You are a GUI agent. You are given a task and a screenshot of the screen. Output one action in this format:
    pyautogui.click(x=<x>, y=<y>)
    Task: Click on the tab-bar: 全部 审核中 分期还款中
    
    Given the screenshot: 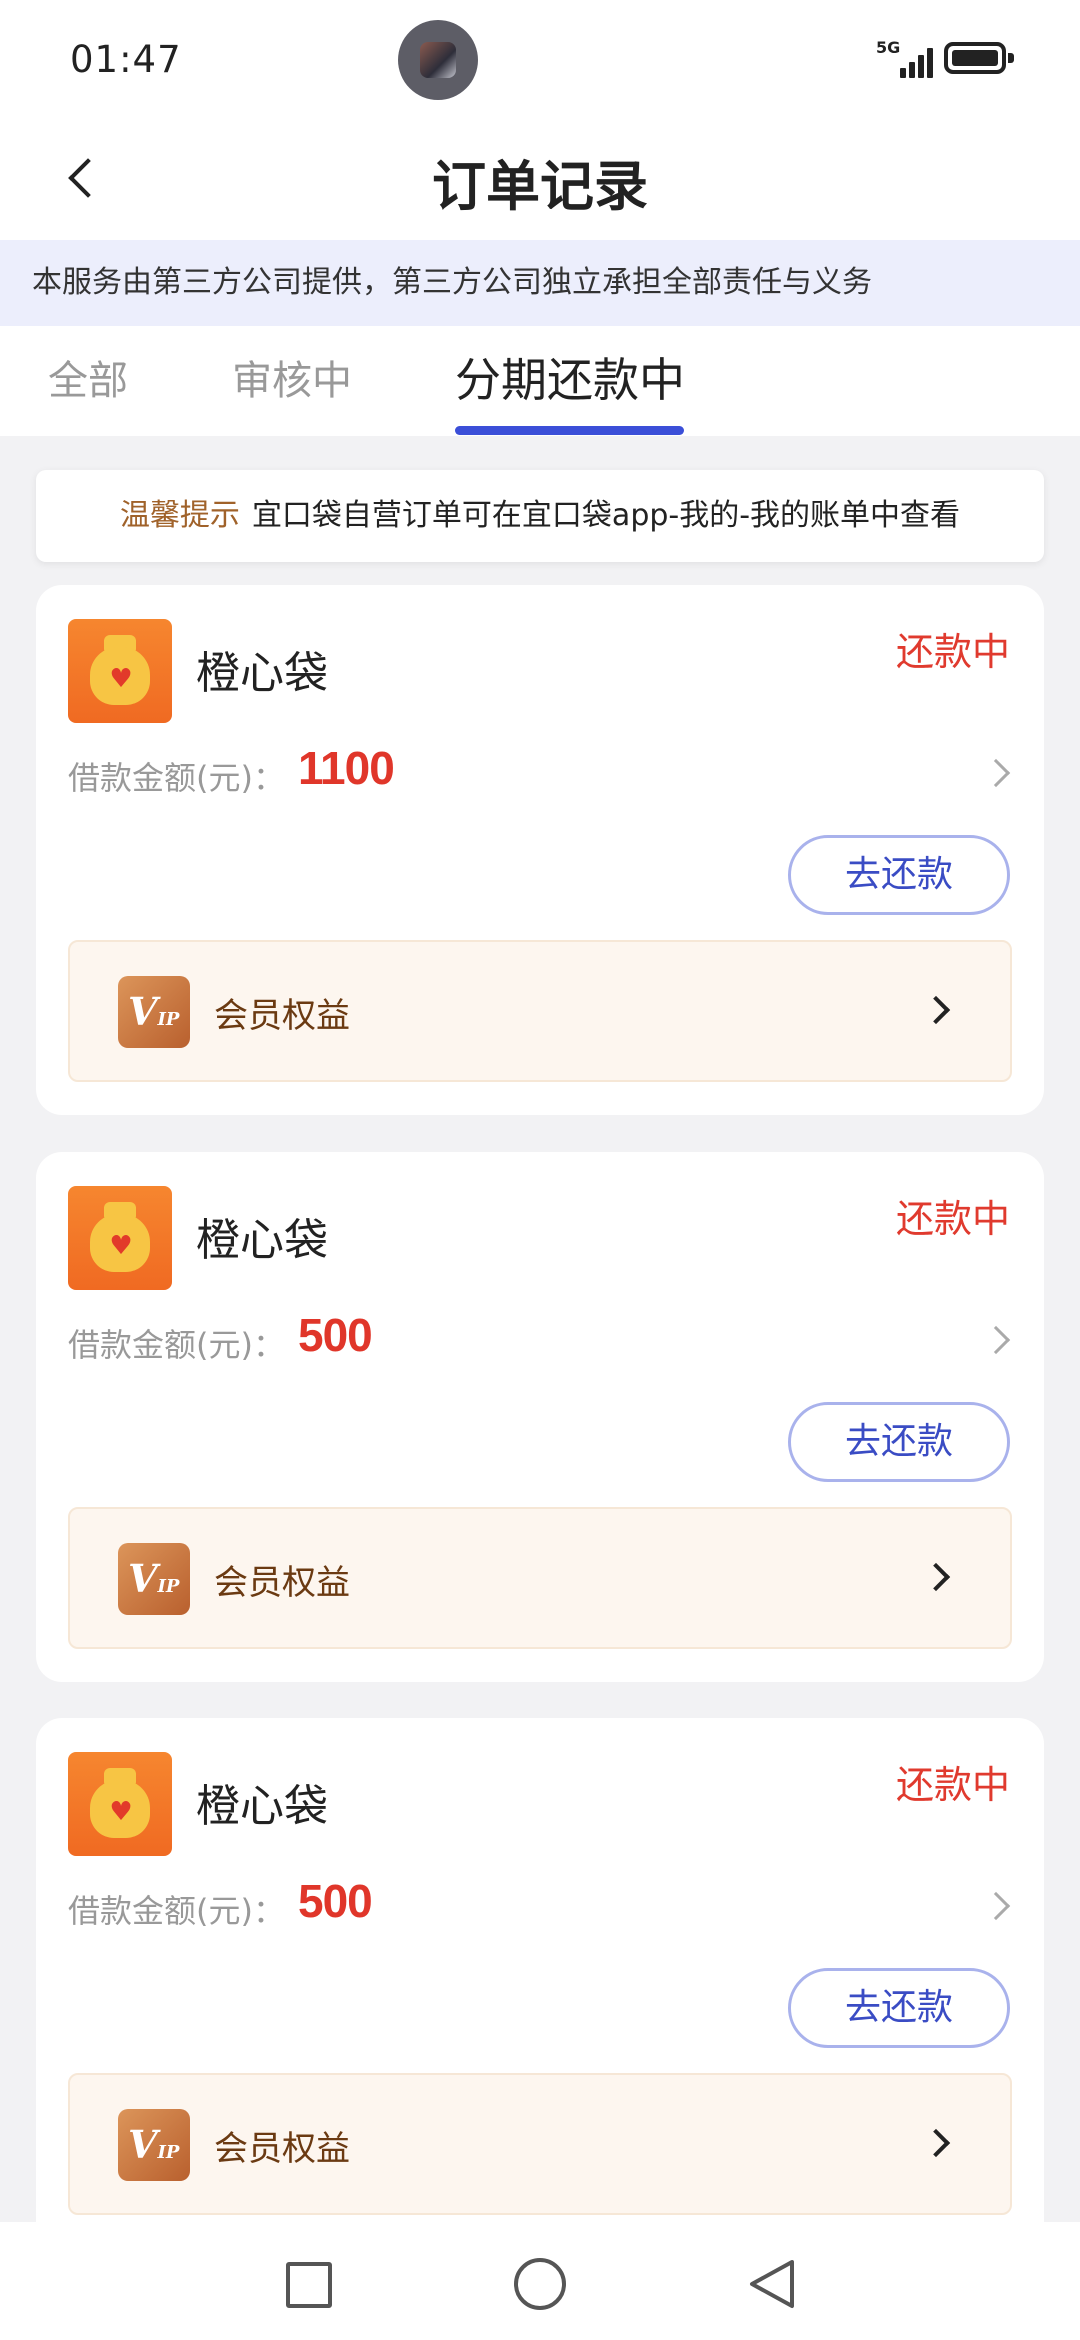 What is the action you would take?
    pyautogui.click(x=540, y=381)
    